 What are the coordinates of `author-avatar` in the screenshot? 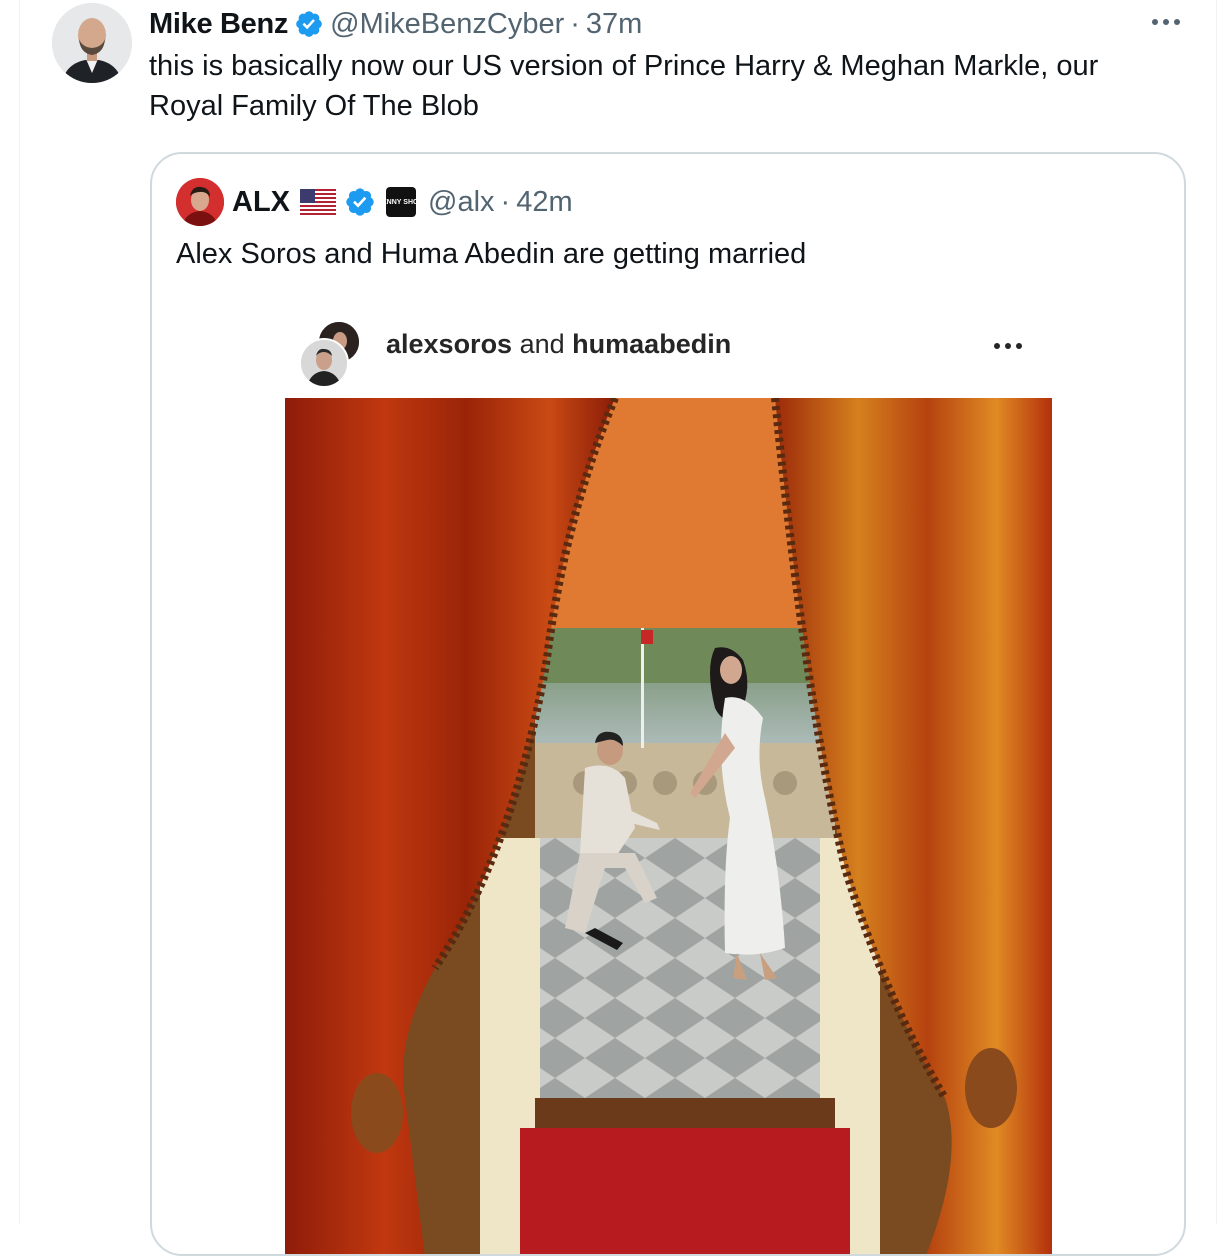 It's located at (92, 43).